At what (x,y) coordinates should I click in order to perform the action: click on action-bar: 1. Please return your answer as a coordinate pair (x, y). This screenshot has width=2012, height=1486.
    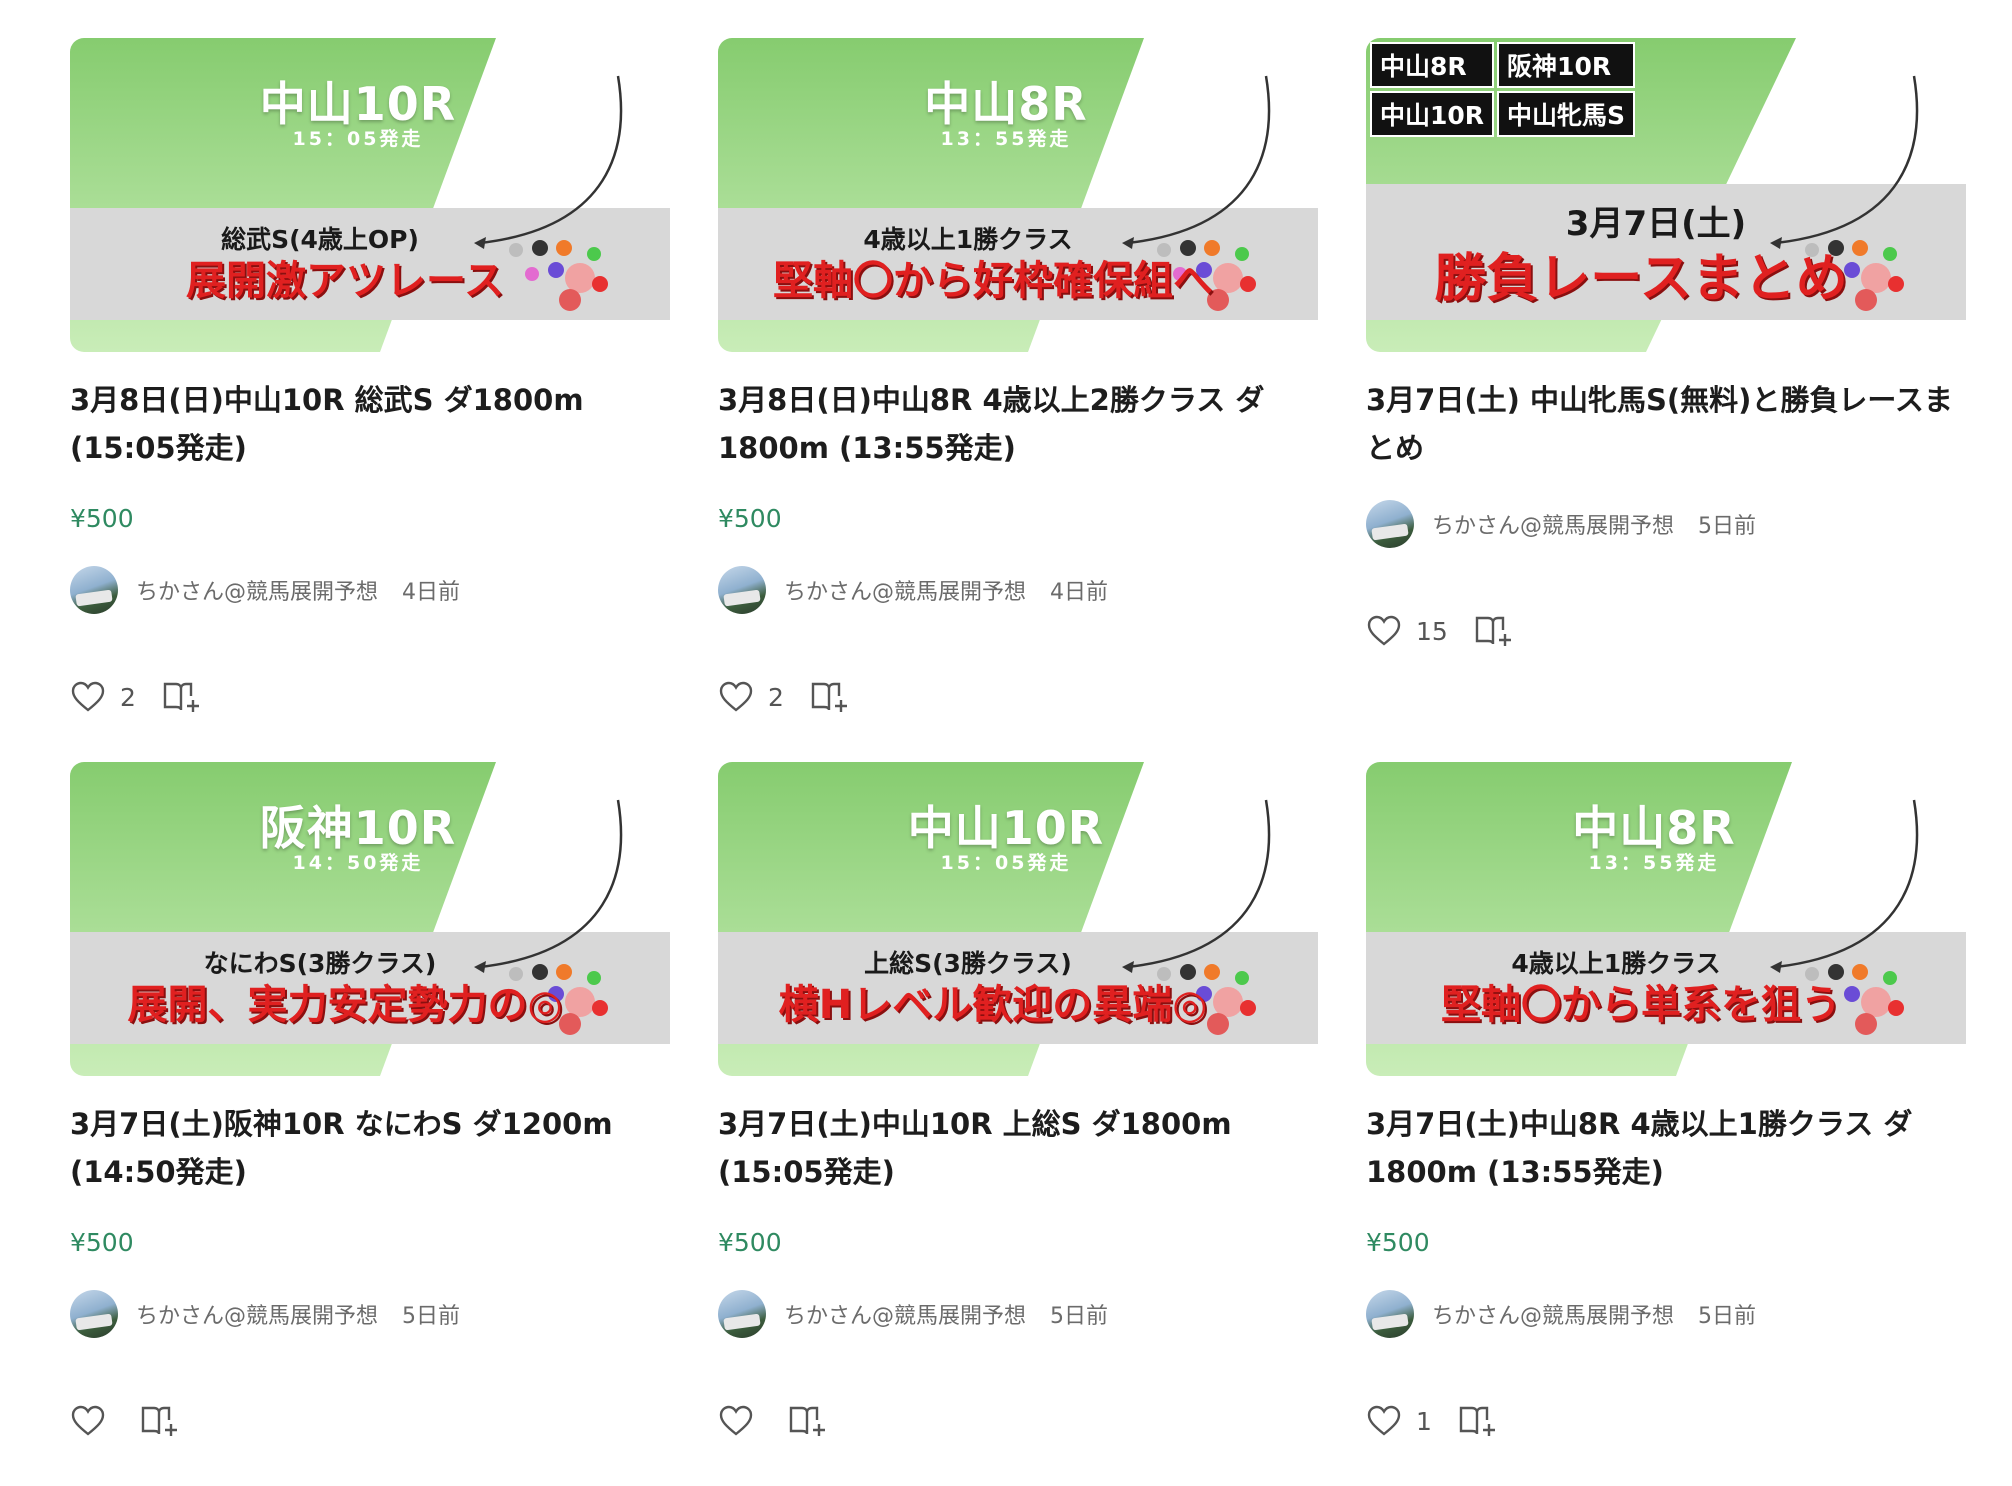
    Looking at the image, I should click on (1432, 1421).